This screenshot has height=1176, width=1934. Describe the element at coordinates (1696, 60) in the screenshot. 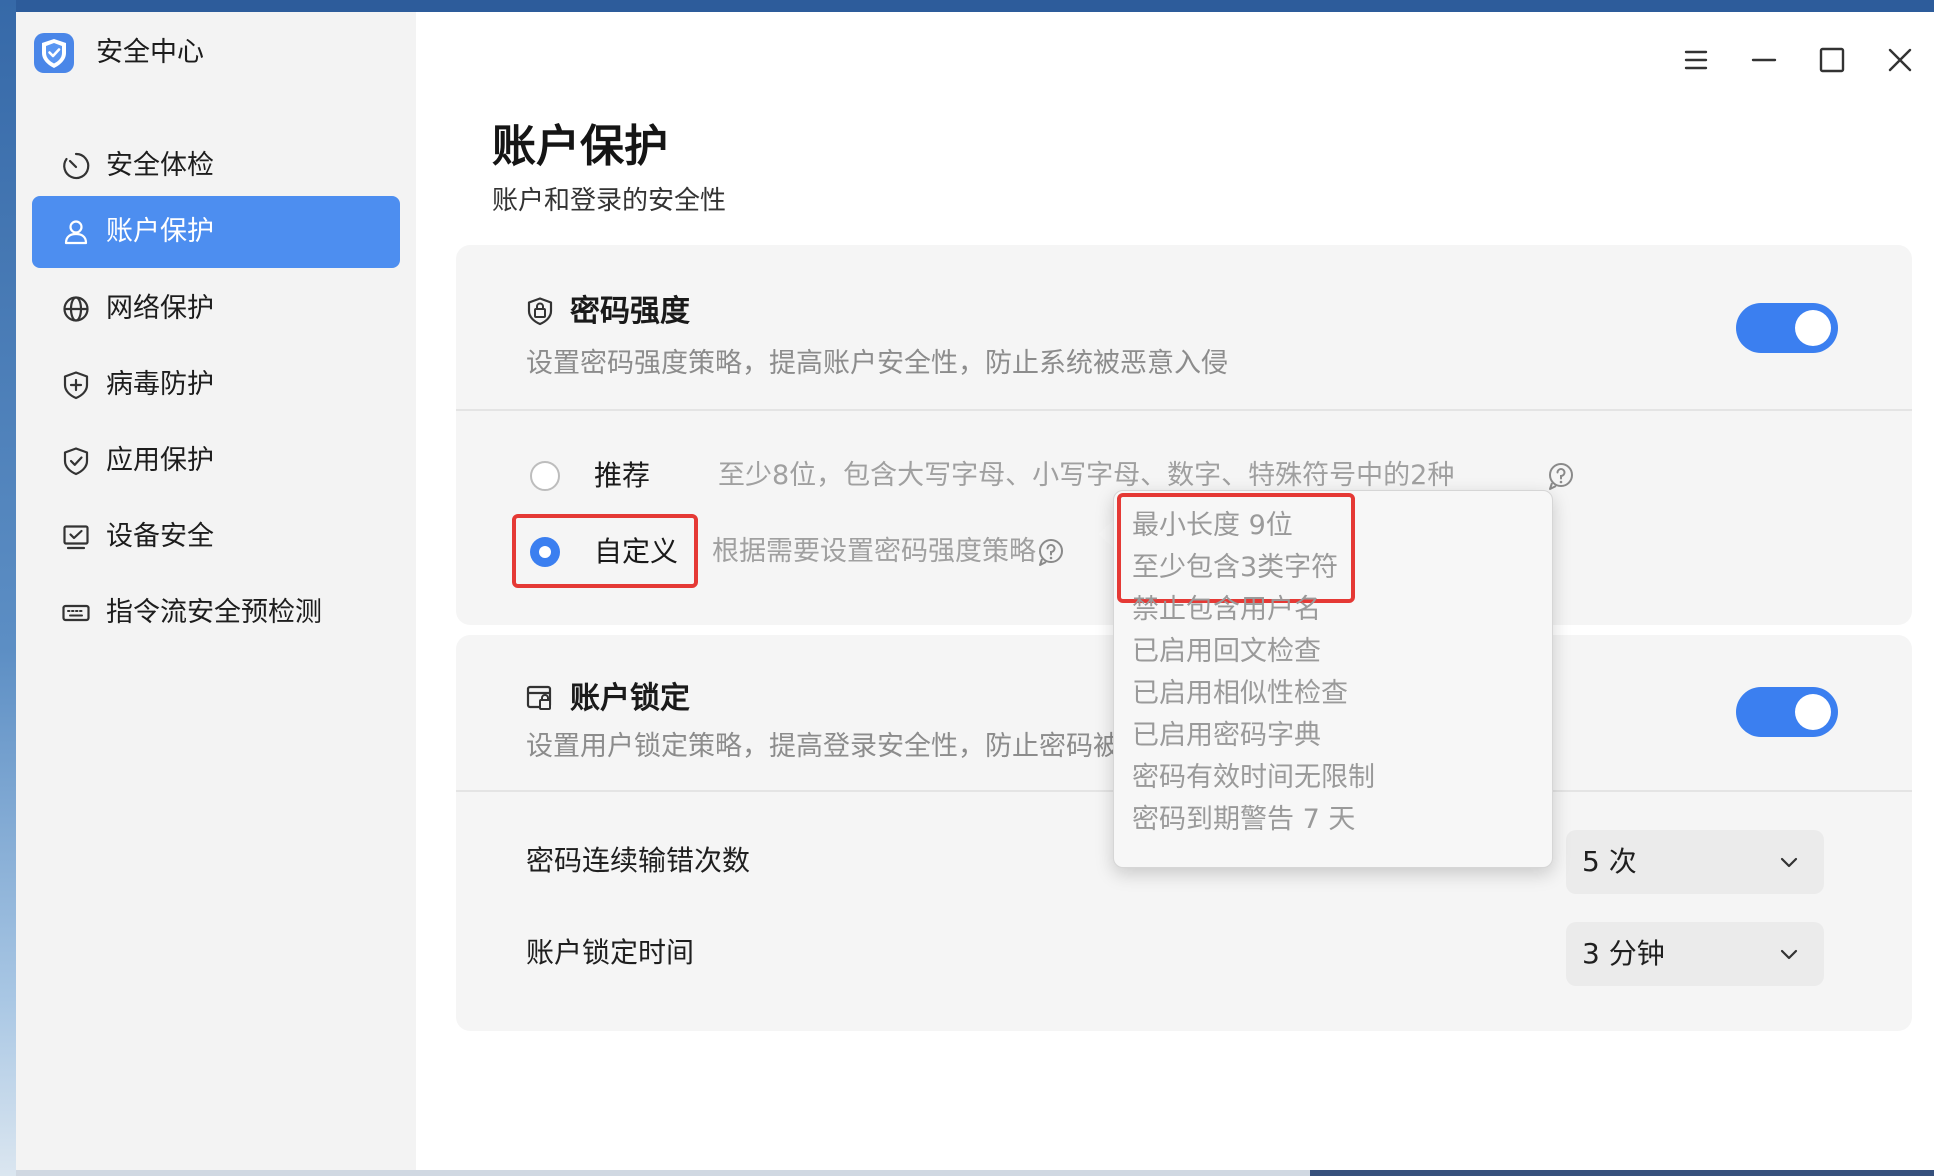

I see `menu-icon` at that location.